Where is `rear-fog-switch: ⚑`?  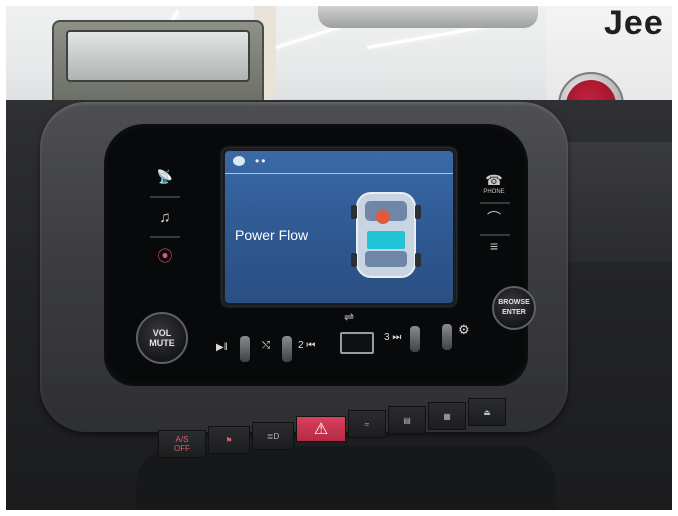
rear-fog-switch: ⚑ is located at coordinates (229, 440).